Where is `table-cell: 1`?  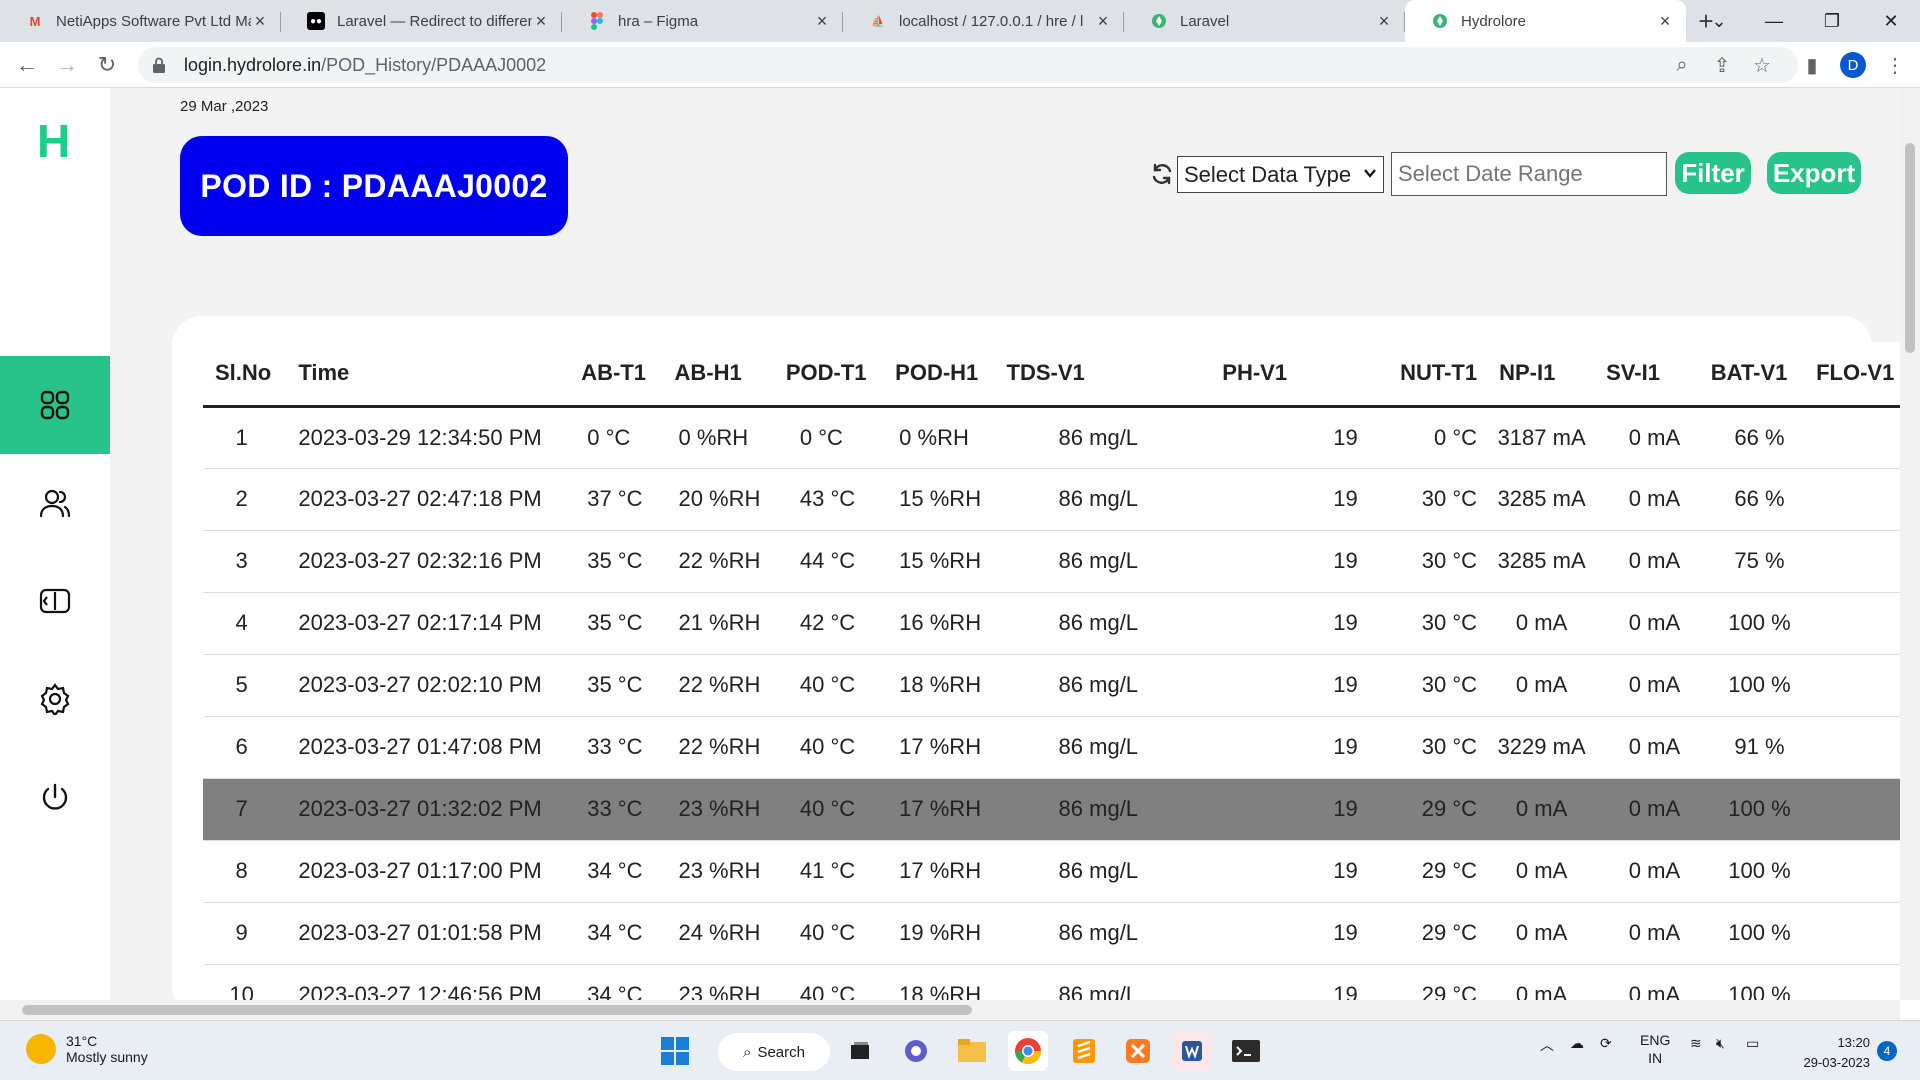 table-cell: 1 is located at coordinates (249, 437).